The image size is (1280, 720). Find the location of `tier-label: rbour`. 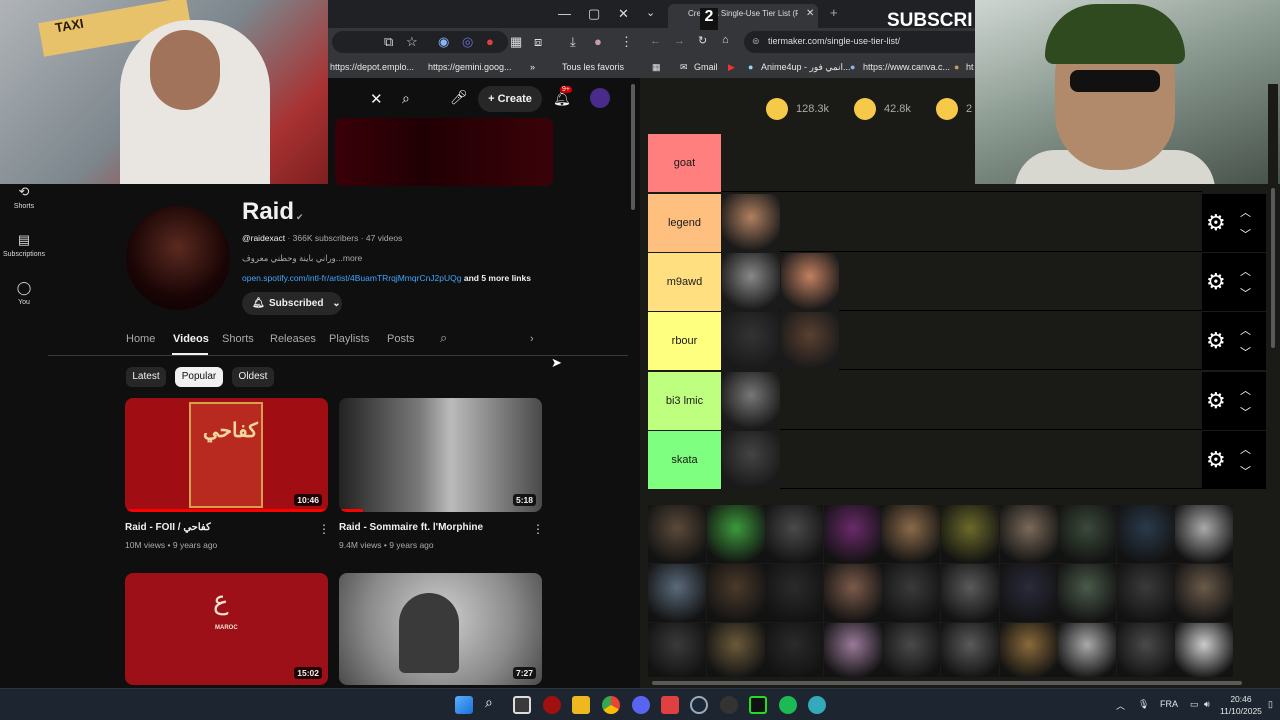

tier-label: rbour is located at coordinates (684, 341).